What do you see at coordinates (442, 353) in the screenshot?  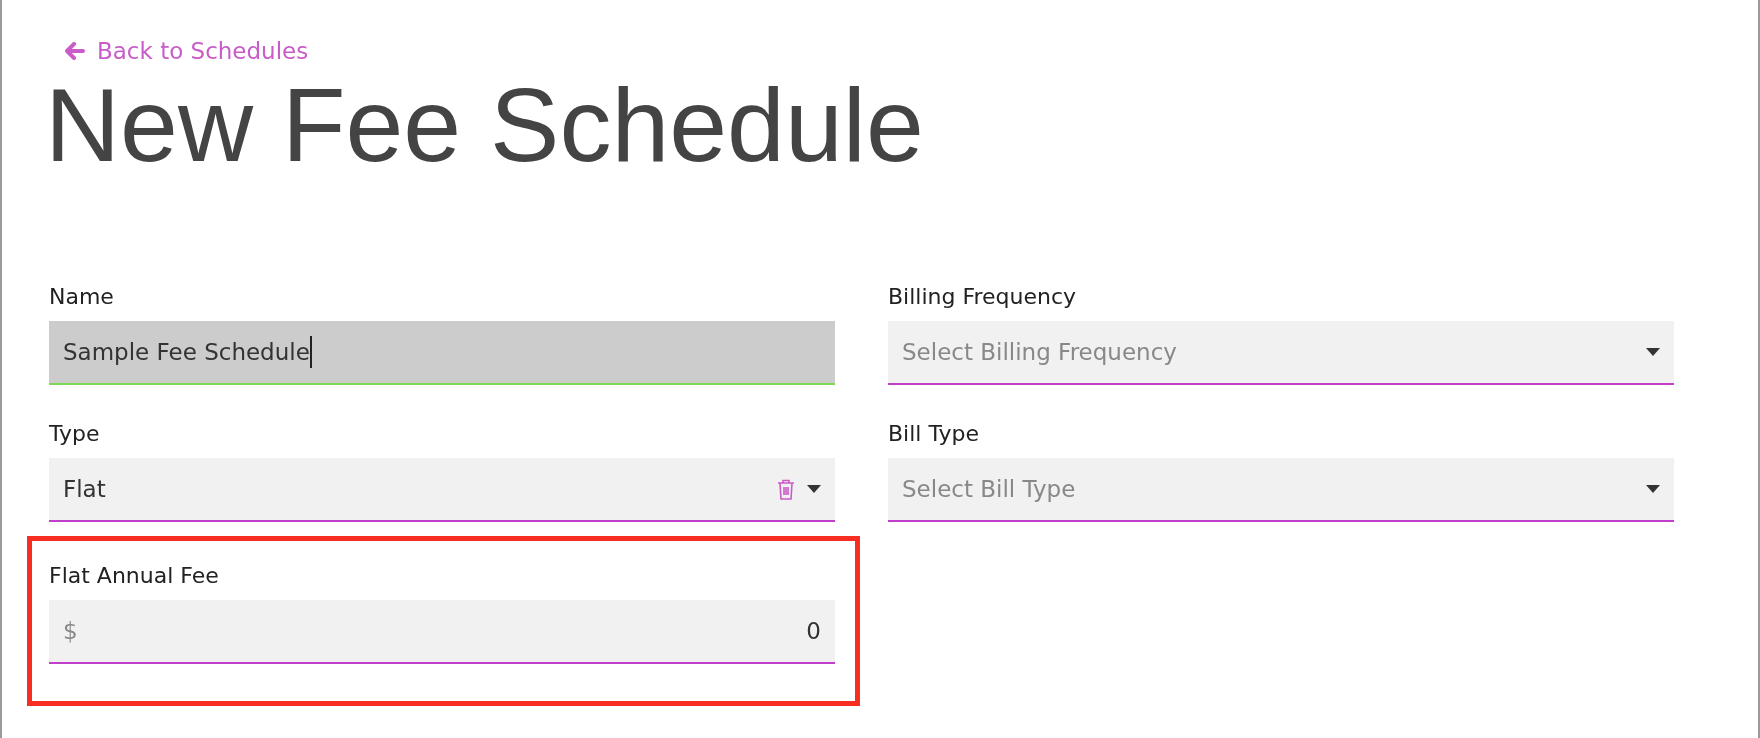 I see `name-input-field: Sample Fee Schedule` at bounding box center [442, 353].